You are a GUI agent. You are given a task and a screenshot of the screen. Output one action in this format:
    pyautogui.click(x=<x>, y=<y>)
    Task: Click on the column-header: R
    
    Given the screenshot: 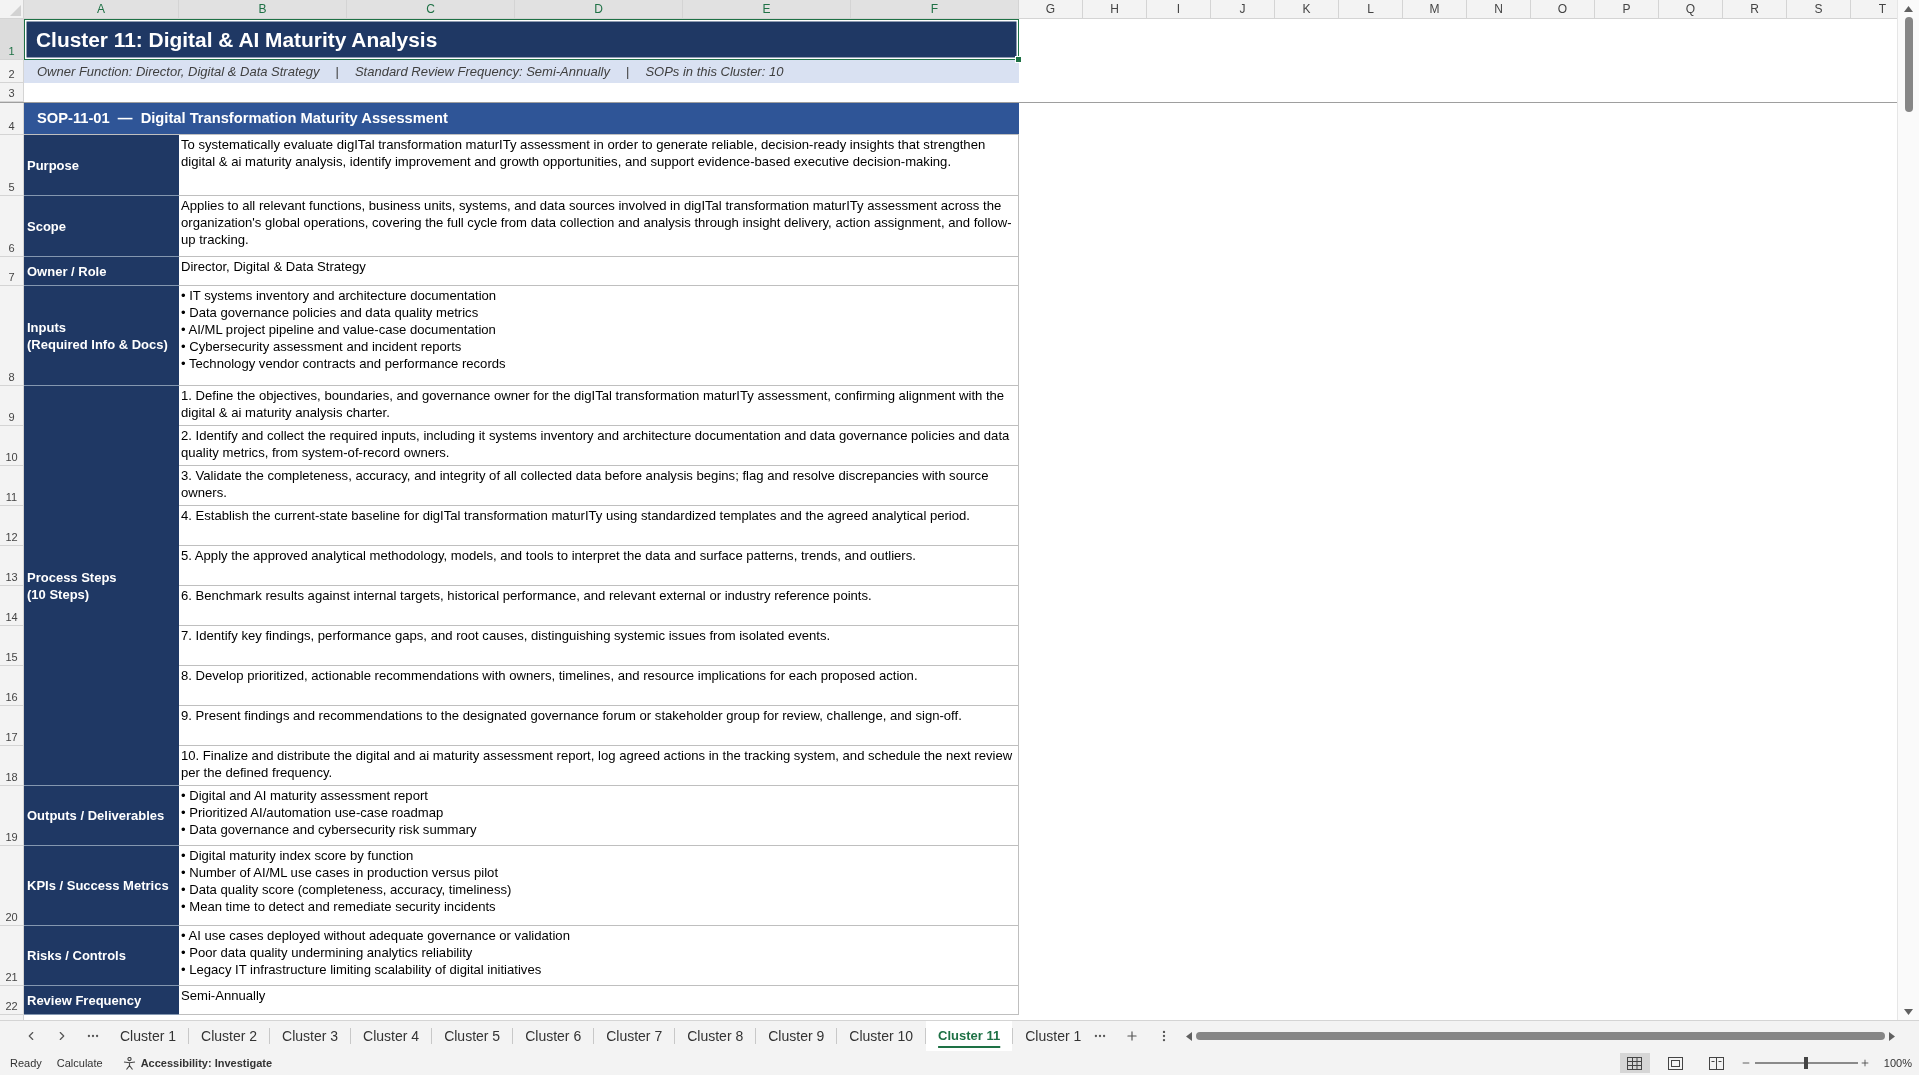 What is the action you would take?
    pyautogui.click(x=1755, y=9)
    